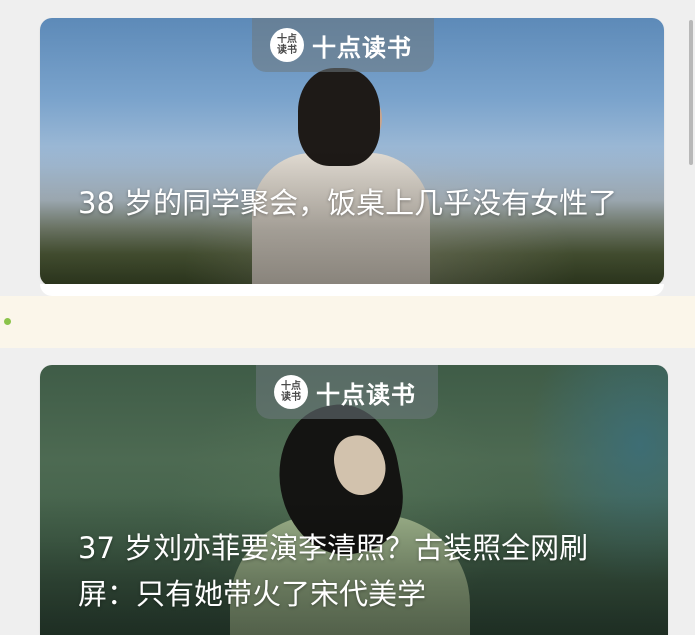 The image size is (695, 635). What do you see at coordinates (352, 290) in the screenshot?
I see `article-card-1-footer` at bounding box center [352, 290].